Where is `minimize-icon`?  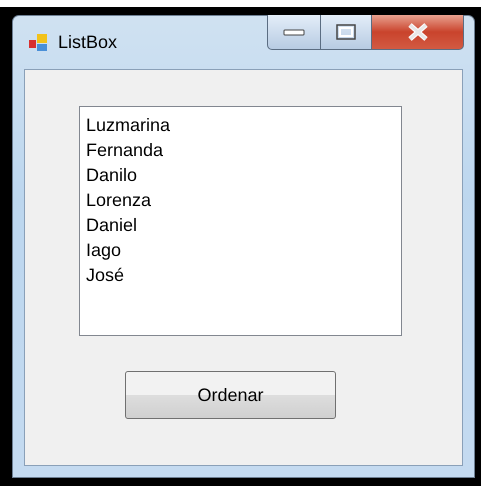 minimize-icon is located at coordinates (294, 32).